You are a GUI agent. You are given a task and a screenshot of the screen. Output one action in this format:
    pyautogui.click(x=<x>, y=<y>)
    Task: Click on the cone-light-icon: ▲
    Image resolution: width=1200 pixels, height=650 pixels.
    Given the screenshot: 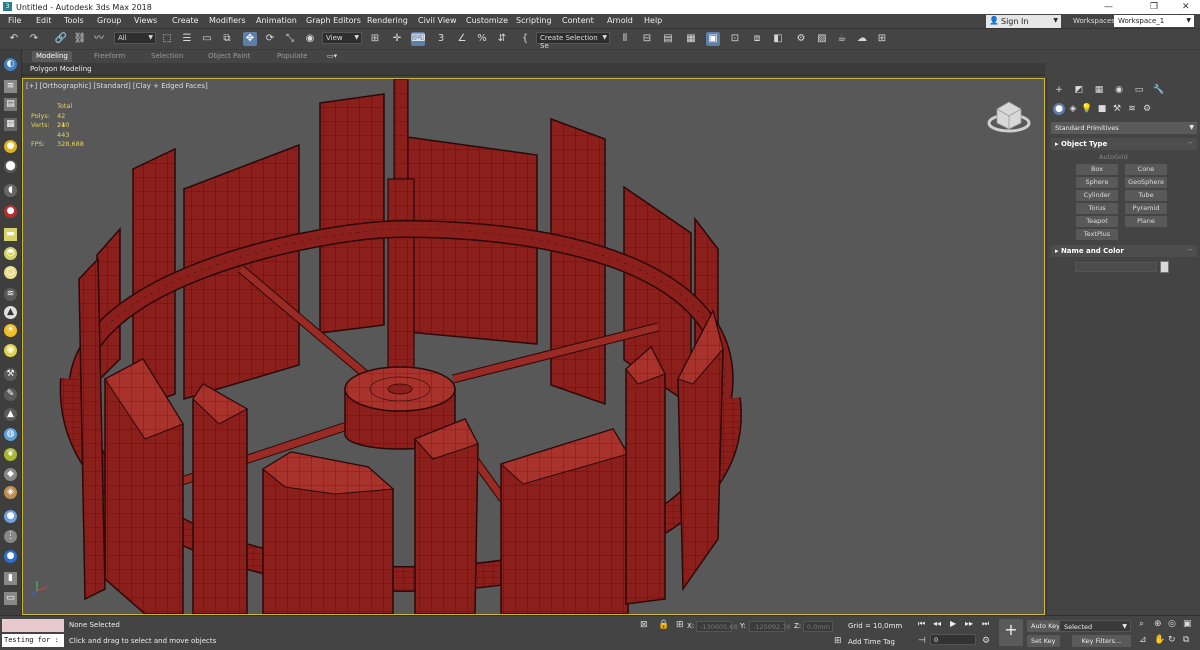 What is the action you would take?
    pyautogui.click(x=10, y=312)
    